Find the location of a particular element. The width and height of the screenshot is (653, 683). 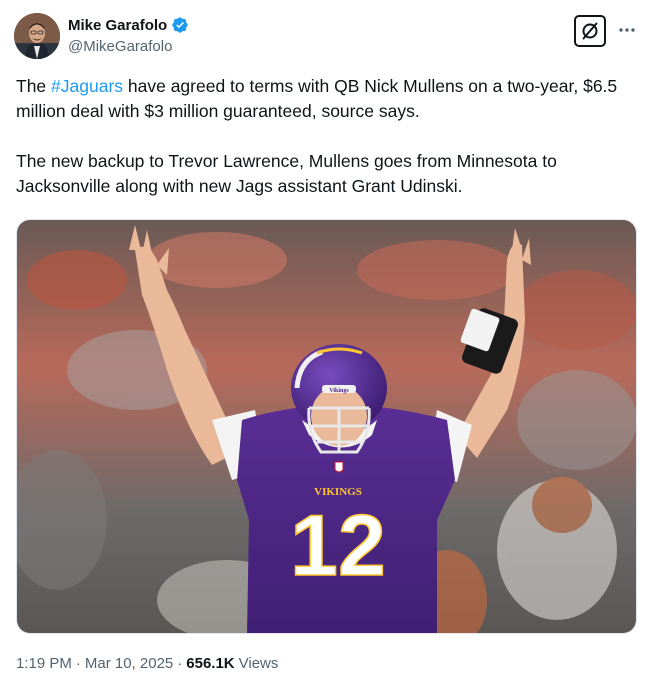

more-icon is located at coordinates (627, 30).